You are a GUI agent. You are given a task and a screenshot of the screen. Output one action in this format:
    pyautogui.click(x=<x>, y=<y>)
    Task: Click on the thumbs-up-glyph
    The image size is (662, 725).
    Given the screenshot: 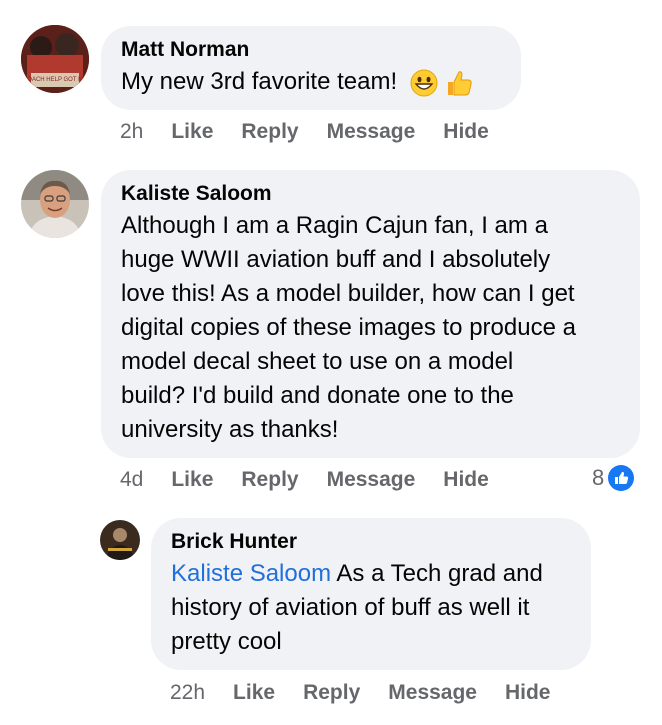 What is the action you would take?
    pyautogui.click(x=622, y=477)
    